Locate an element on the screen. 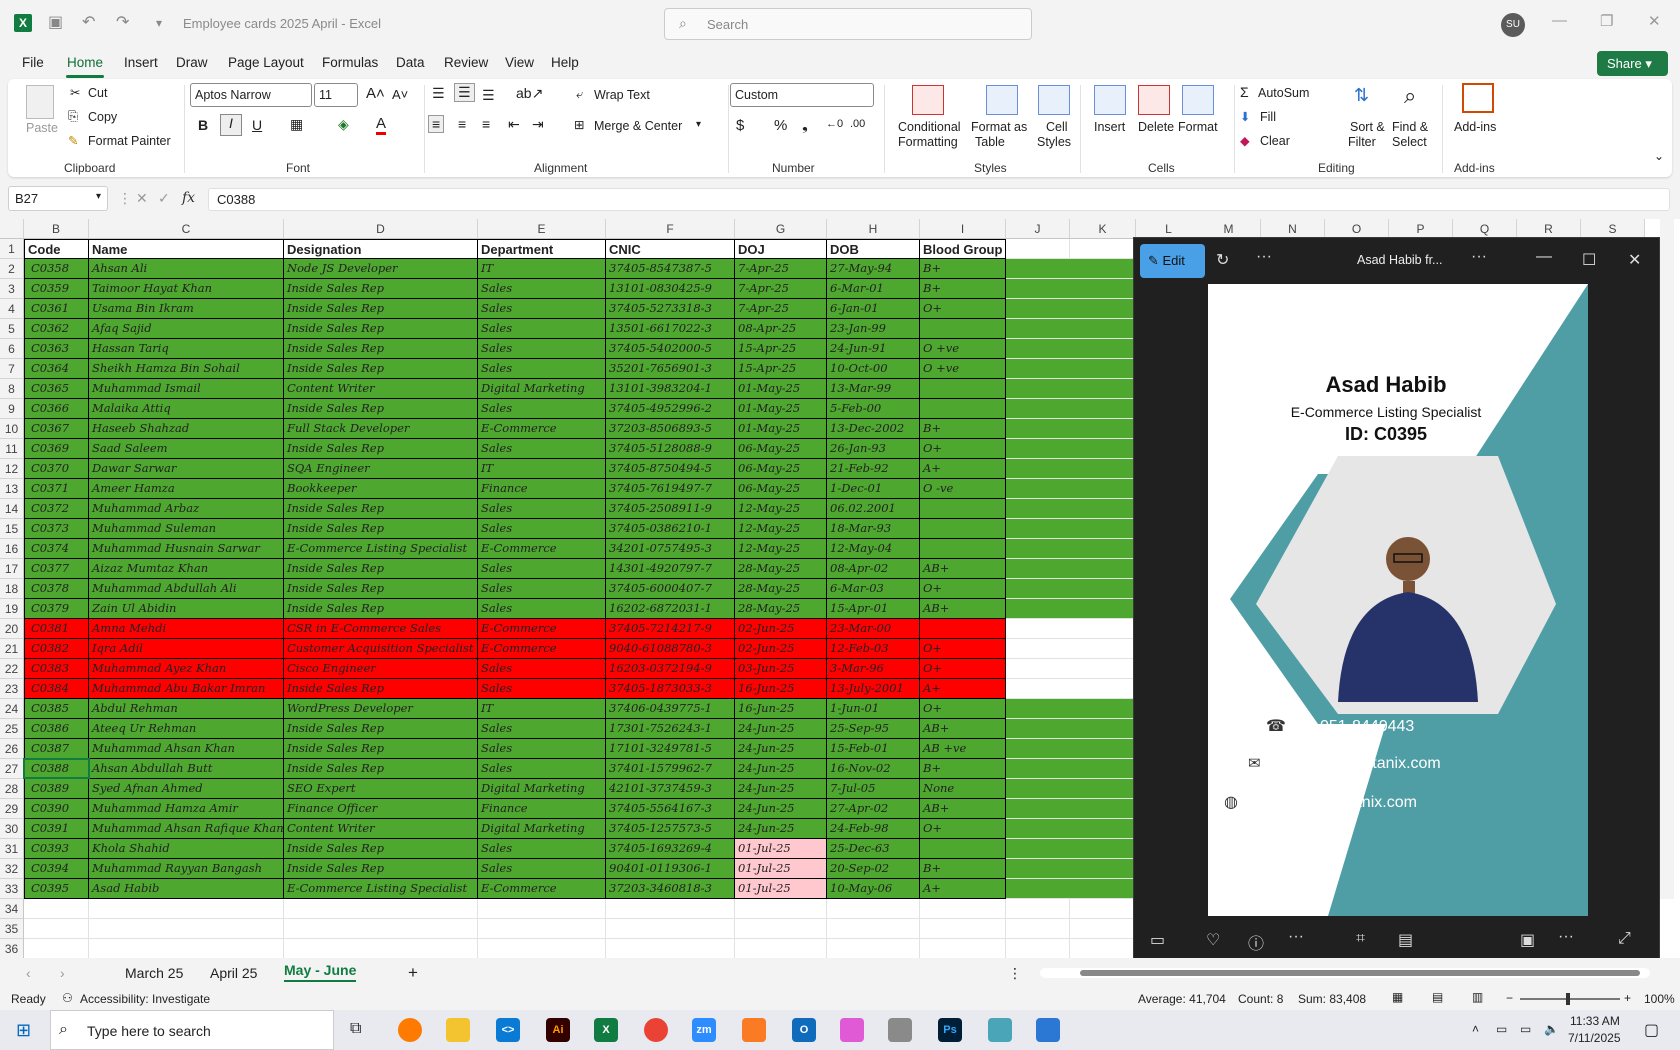 This screenshot has width=1680, height=1050. table-cell: Aizaz Mumtaz Khan is located at coordinates (186, 569).